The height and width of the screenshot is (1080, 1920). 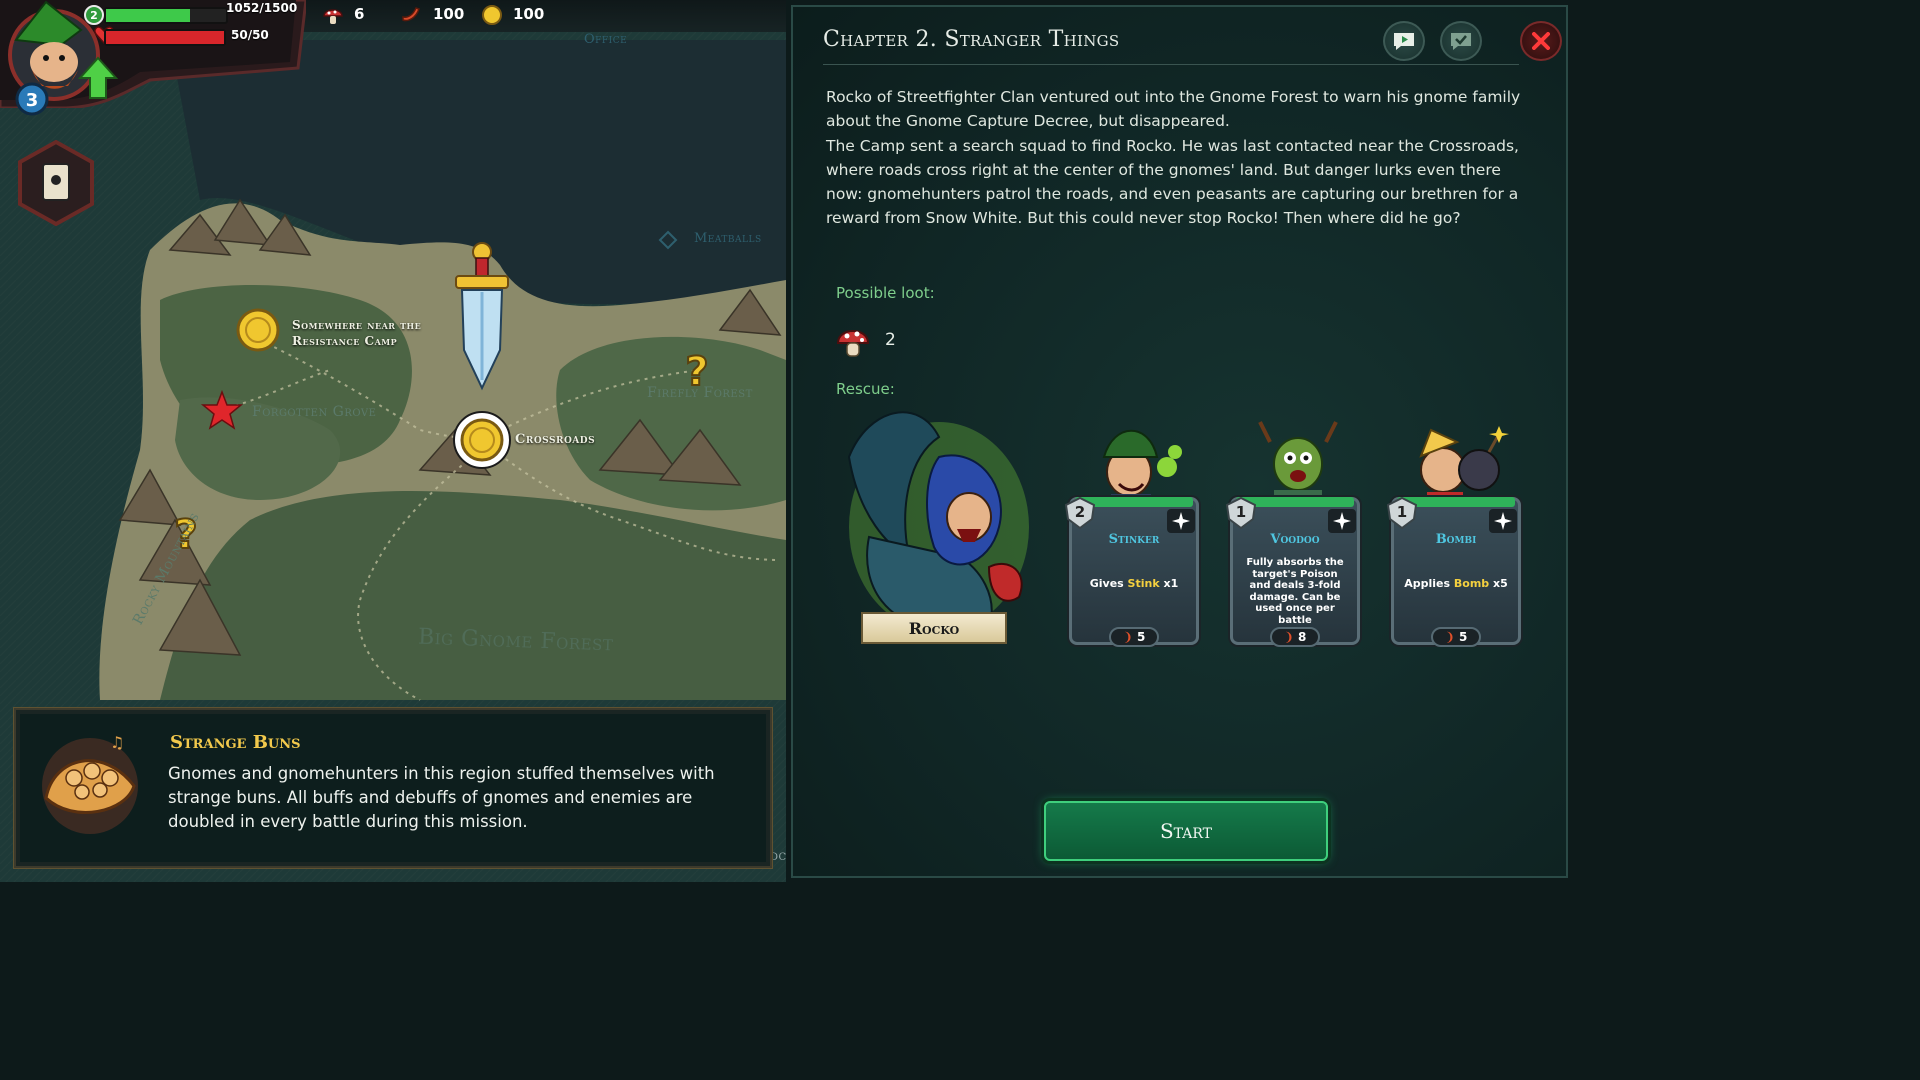 What do you see at coordinates (1464, 466) in the screenshot?
I see `bombi-gnome-art` at bounding box center [1464, 466].